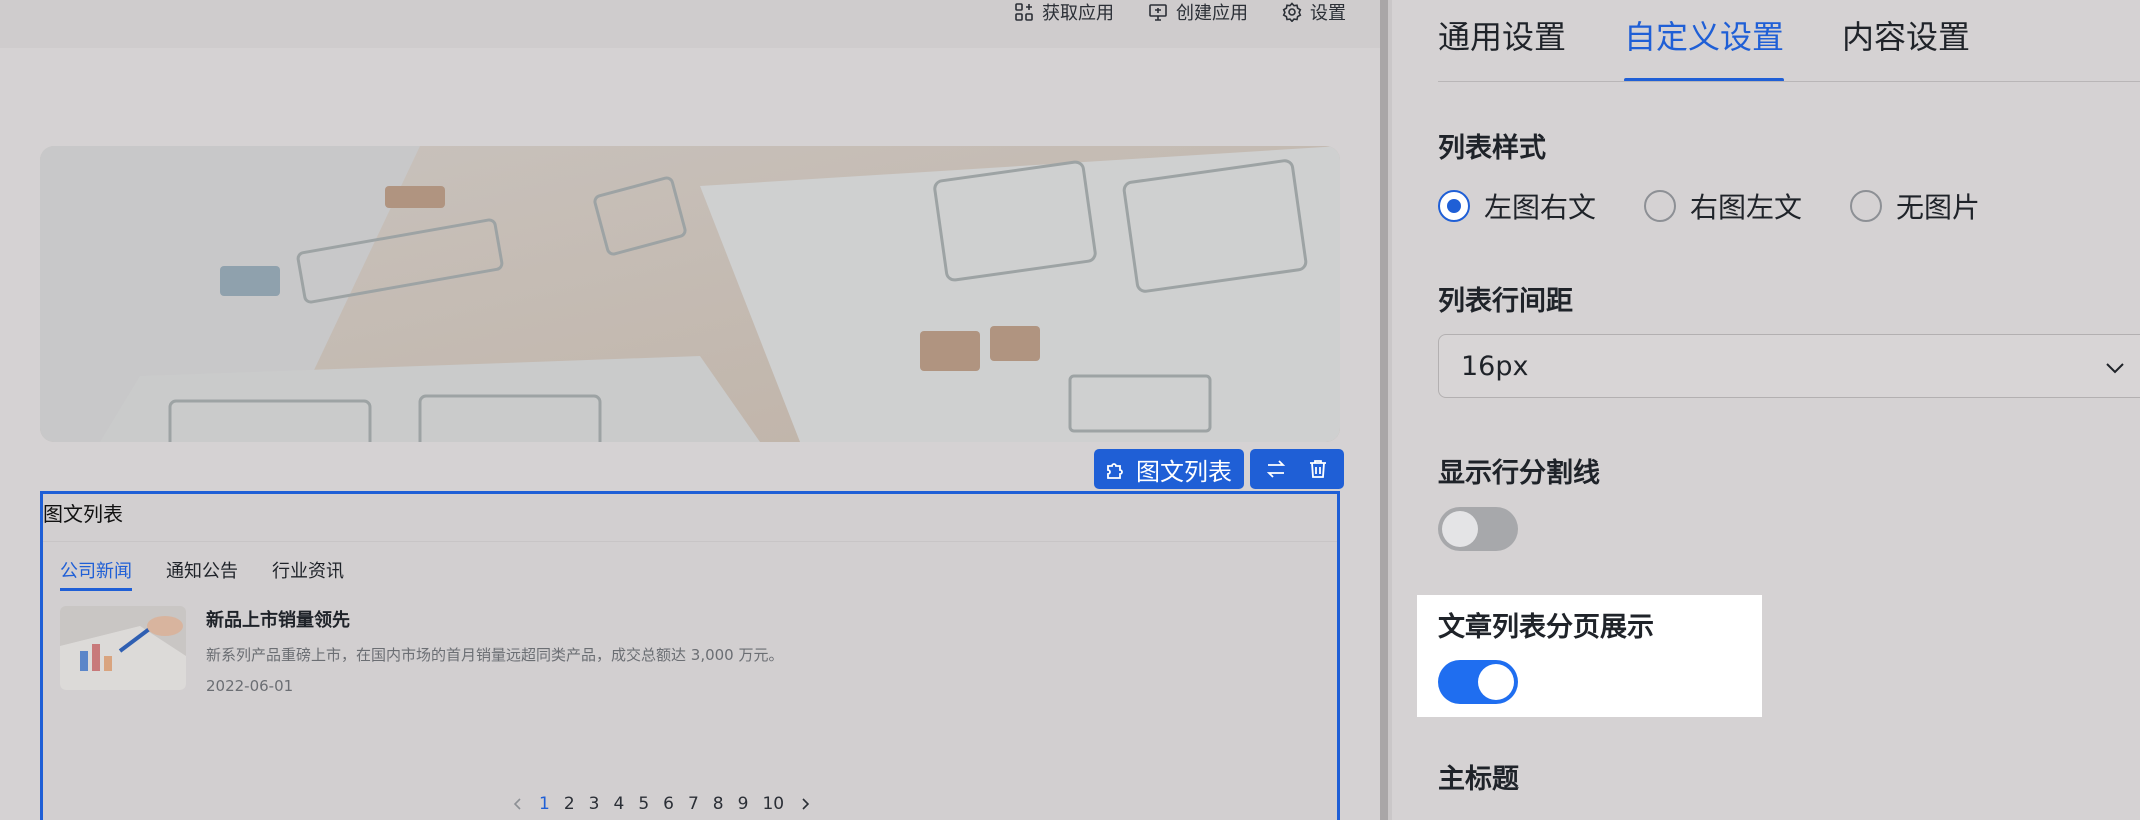 This screenshot has height=820, width=2140. I want to click on row-spacing-value: 16px, so click(1495, 366).